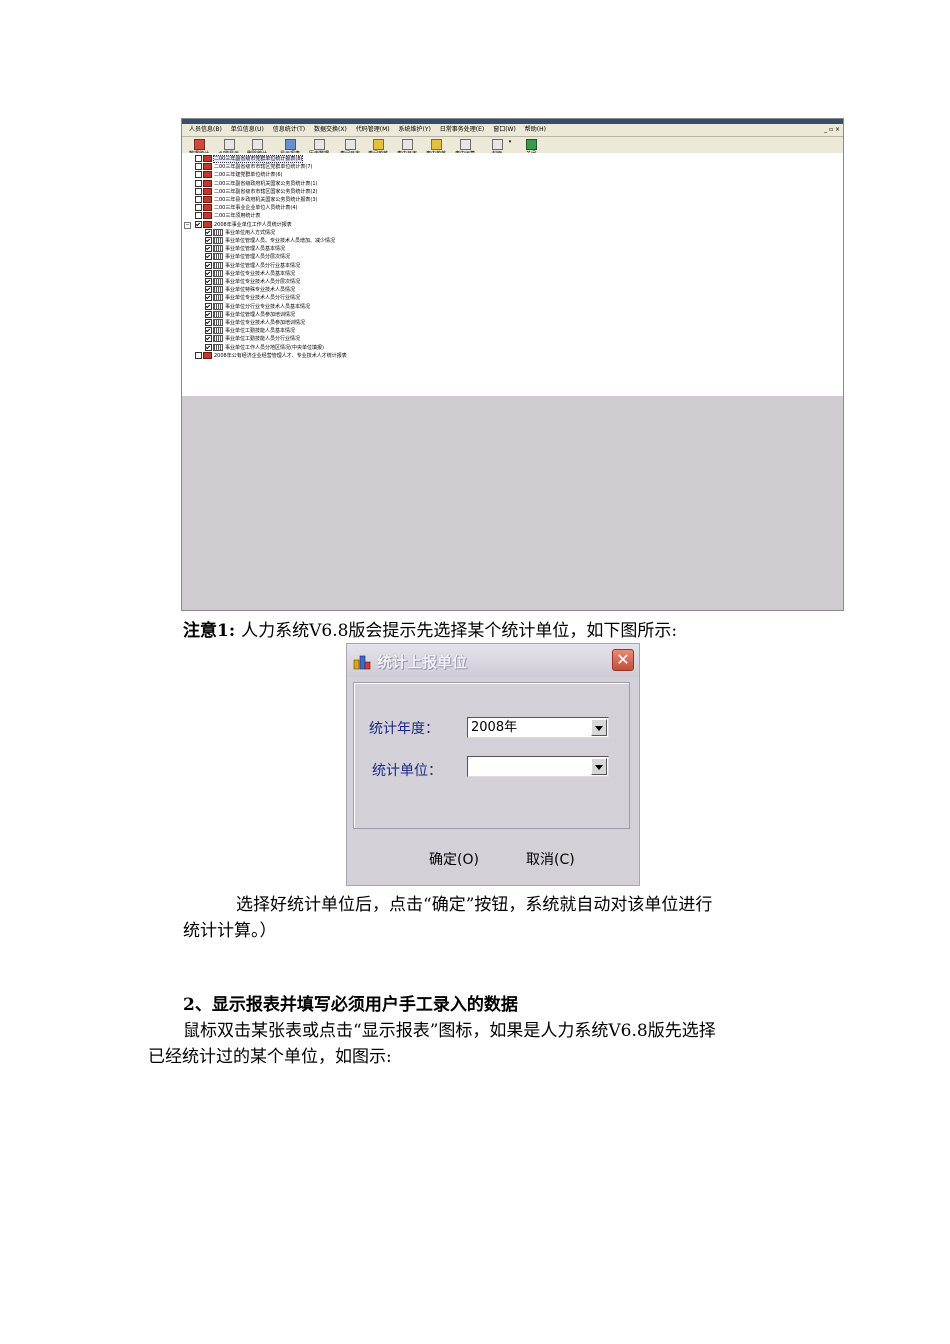 This screenshot has width=950, height=1344. I want to click on note-1-label: 注意1:, so click(209, 631).